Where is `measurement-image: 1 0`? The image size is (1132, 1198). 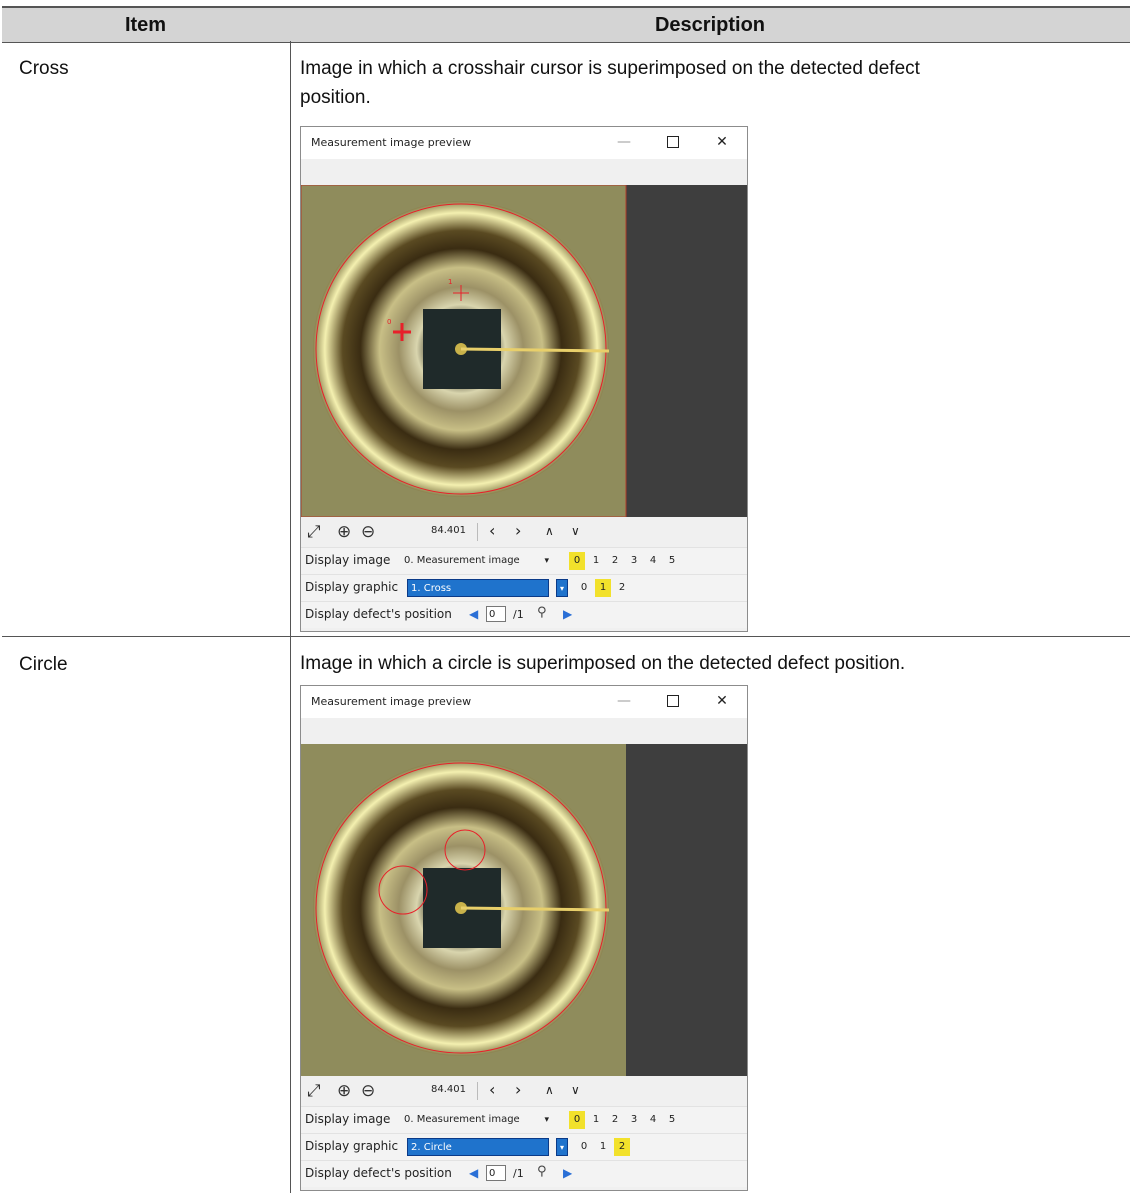 measurement-image: 1 0 is located at coordinates (464, 351).